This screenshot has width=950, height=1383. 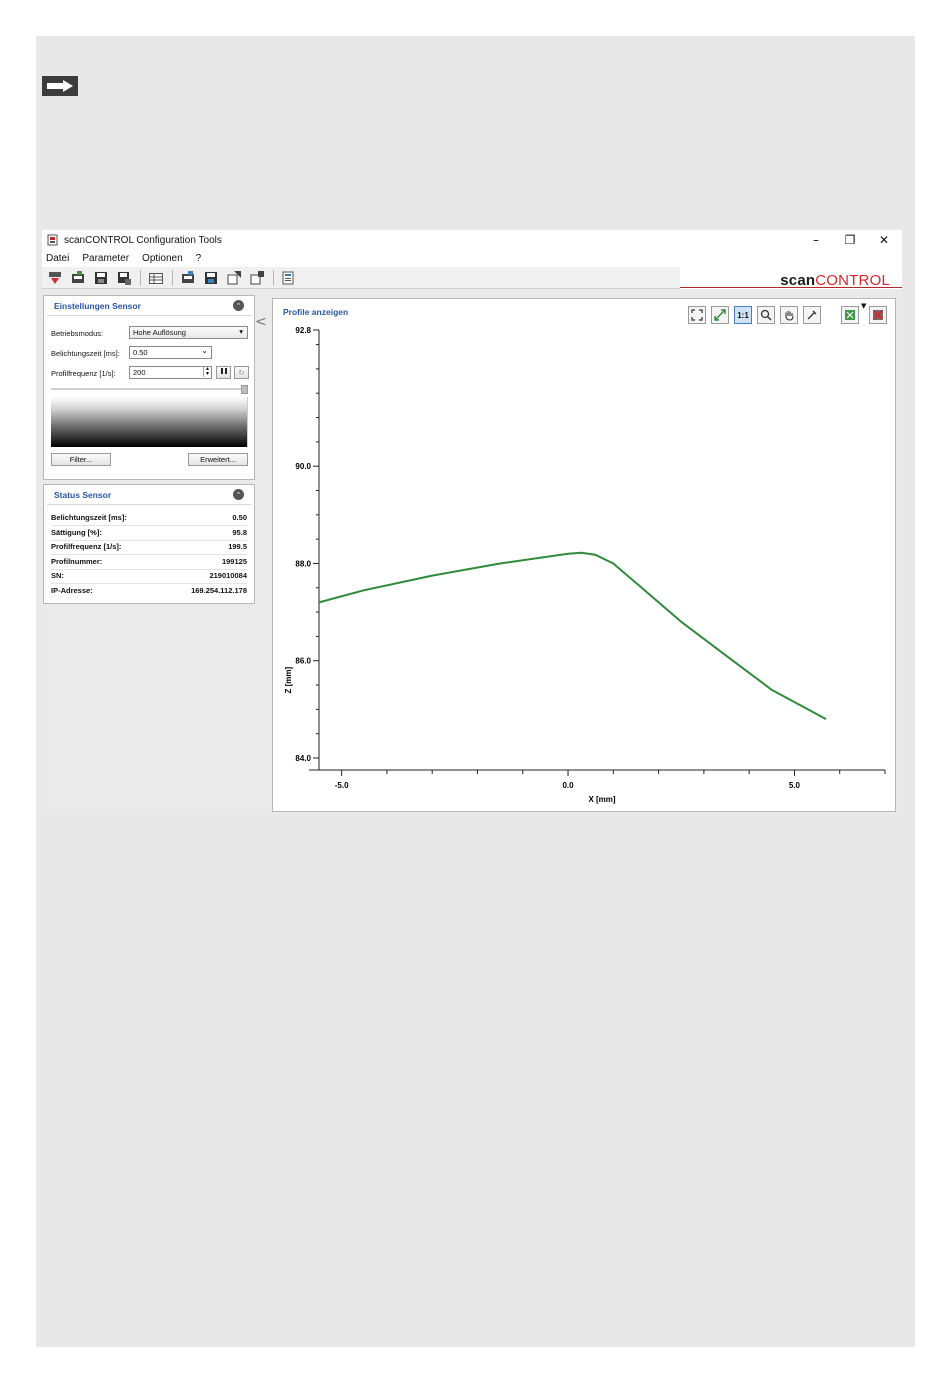 I want to click on menu-datei: Datei, so click(x=57, y=258).